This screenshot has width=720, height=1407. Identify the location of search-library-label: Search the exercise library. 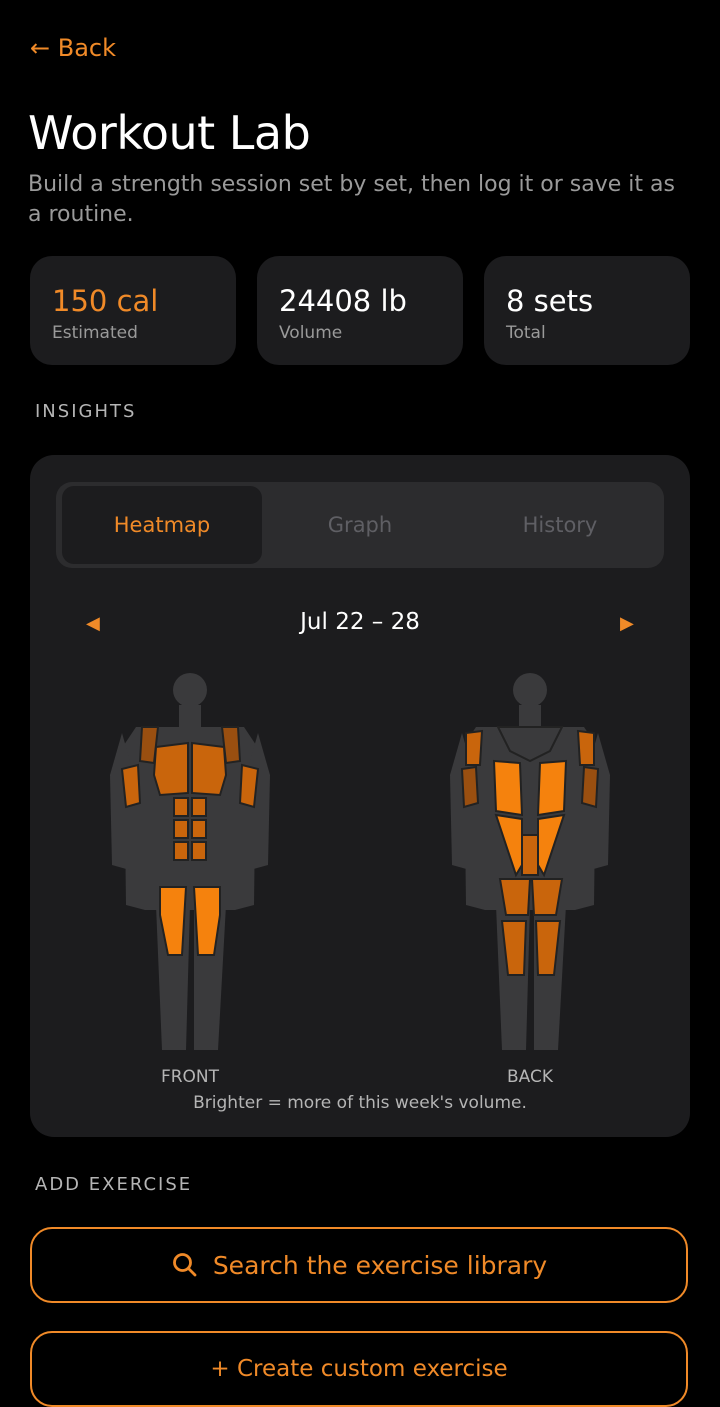
(380, 1265).